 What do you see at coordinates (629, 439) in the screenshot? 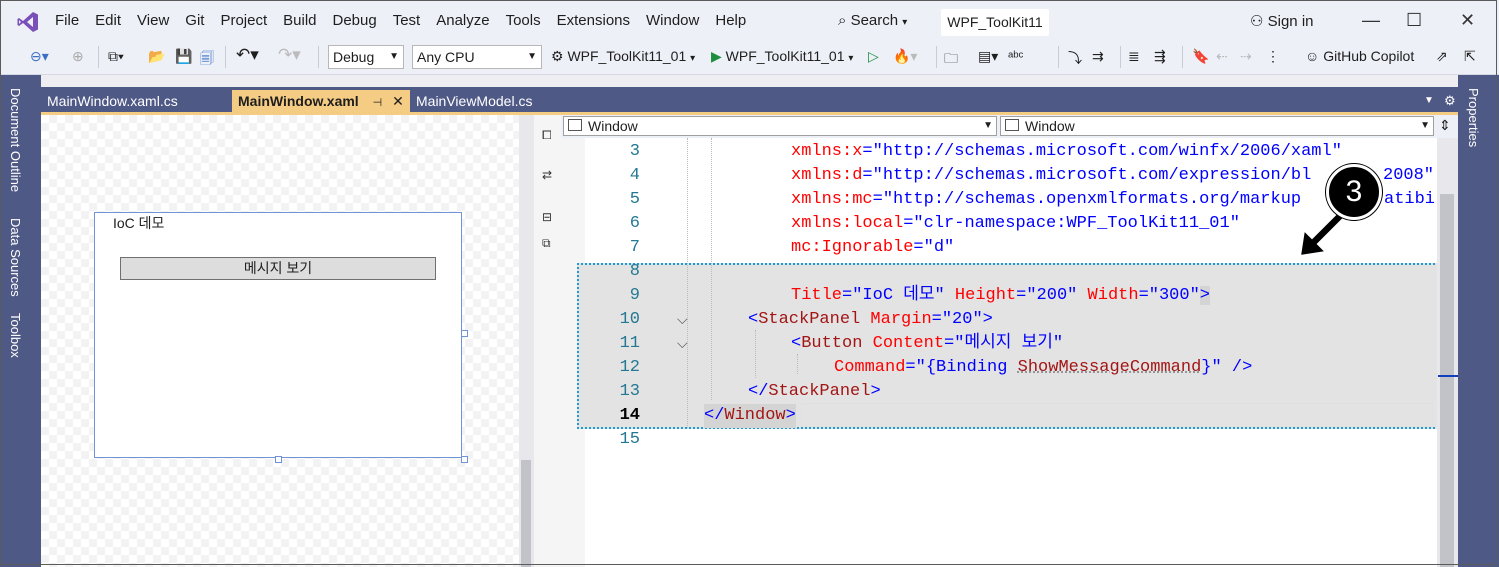
I see `line-number: 15` at bounding box center [629, 439].